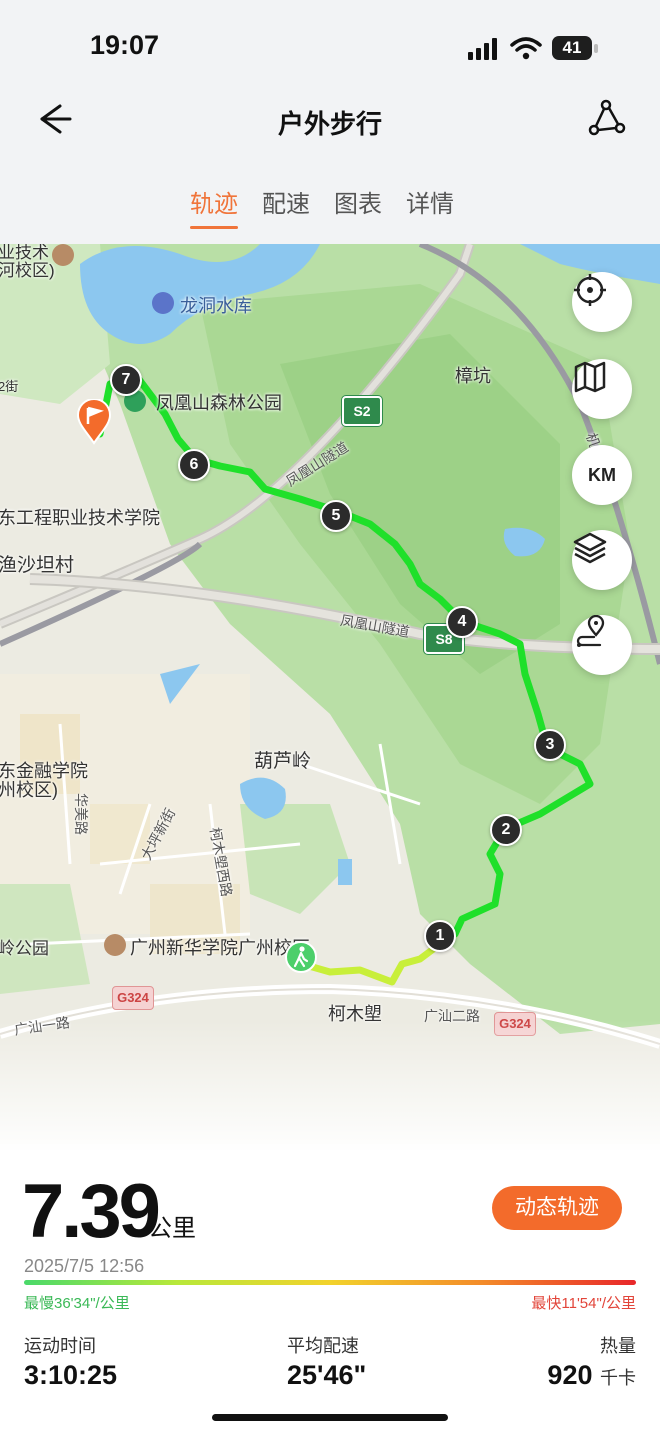 This screenshot has width=660, height=1434. Describe the element at coordinates (80, 518) in the screenshot. I see `map-label-college: 东工程职业技术学院` at that location.